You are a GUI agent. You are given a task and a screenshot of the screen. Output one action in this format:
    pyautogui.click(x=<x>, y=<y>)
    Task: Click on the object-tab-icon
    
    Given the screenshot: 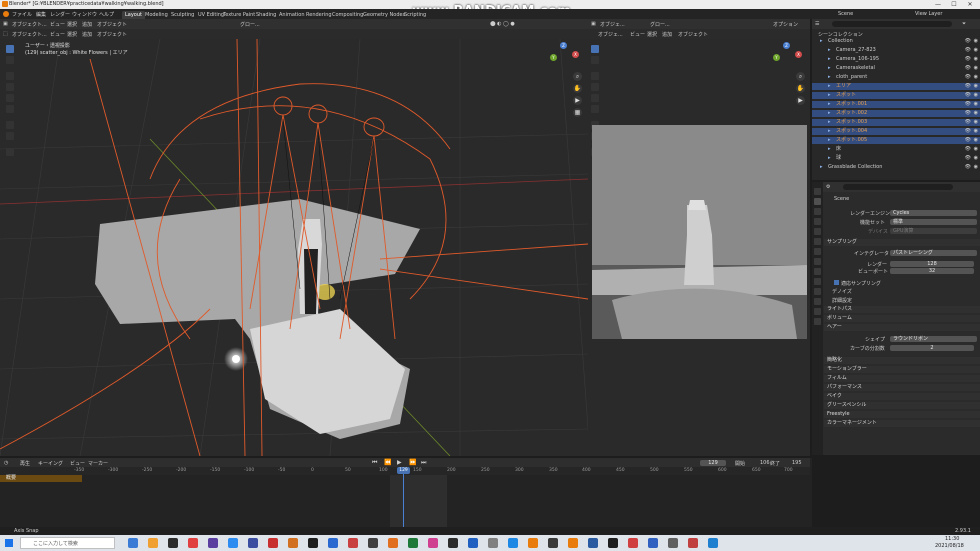 What is the action you would take?
    pyautogui.click(x=817, y=261)
    